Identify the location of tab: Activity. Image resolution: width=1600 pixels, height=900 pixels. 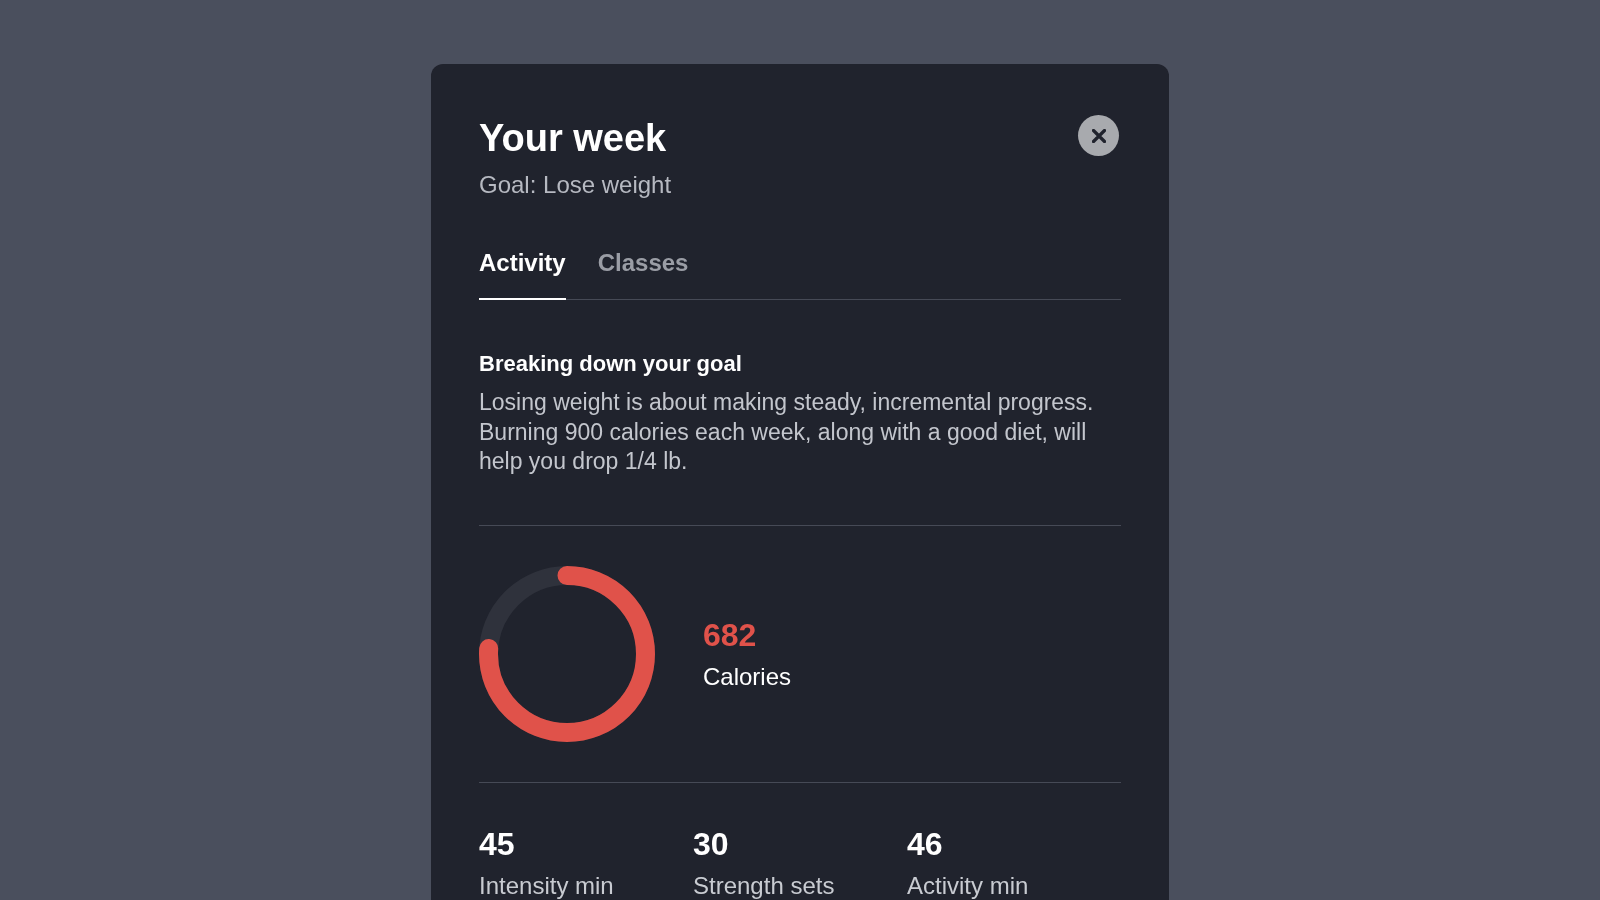
(522, 274).